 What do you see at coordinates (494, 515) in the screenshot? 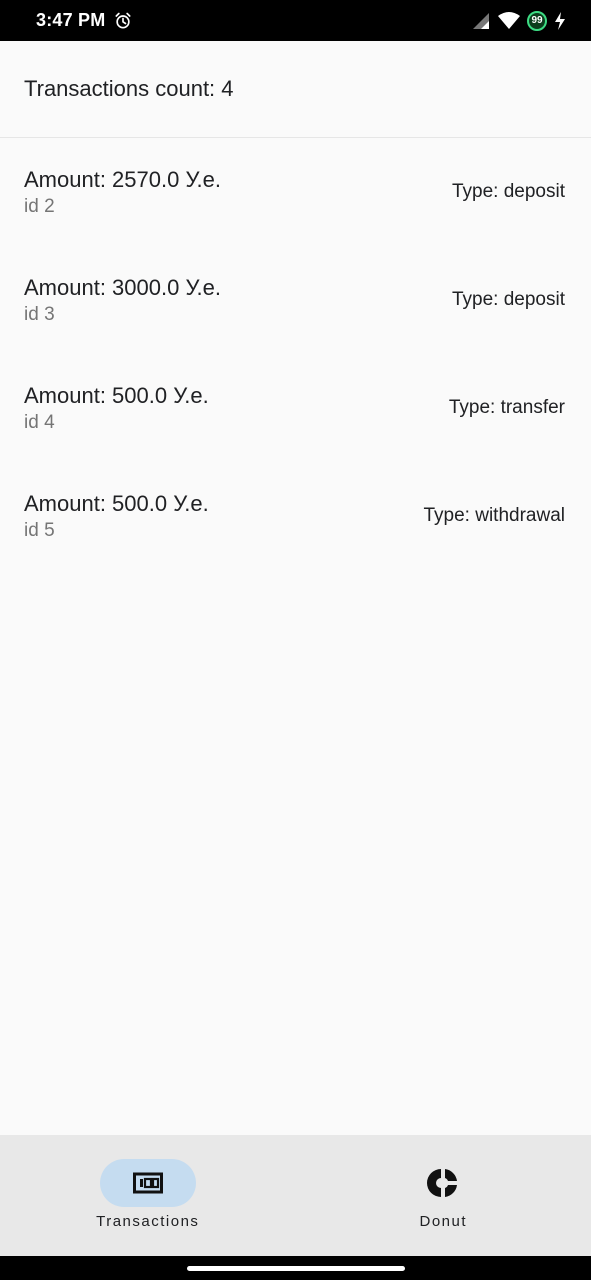
I see `transaction-type: Type: withdrawal` at bounding box center [494, 515].